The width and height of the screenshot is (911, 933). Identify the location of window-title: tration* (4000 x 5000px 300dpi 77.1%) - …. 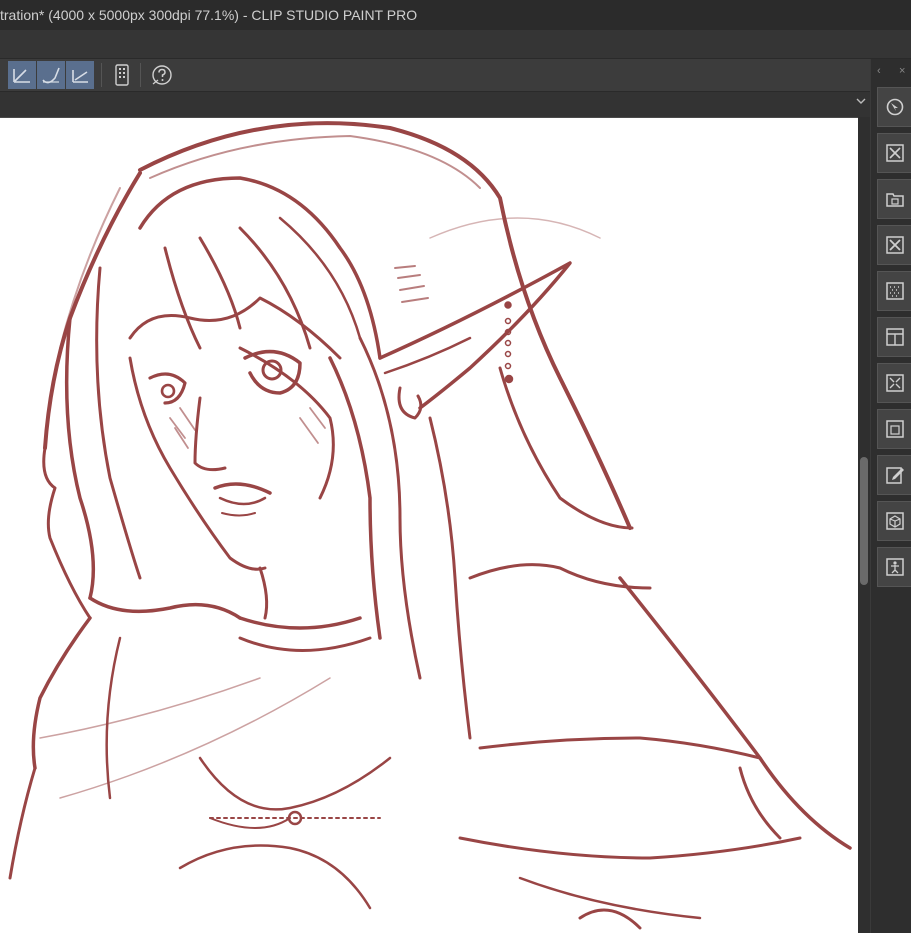
(209, 15).